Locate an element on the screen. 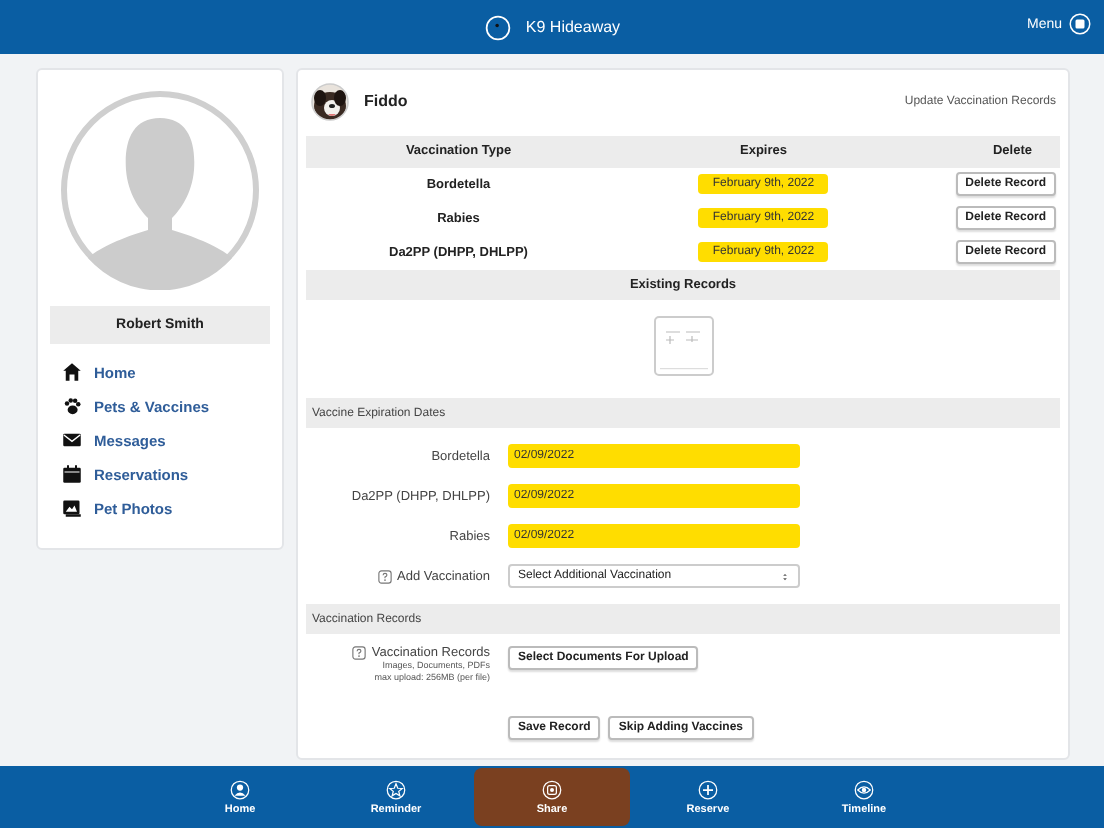 Image resolution: width=1104 pixels, height=828 pixels. avatar-silhouette-icon is located at coordinates (160, 190).